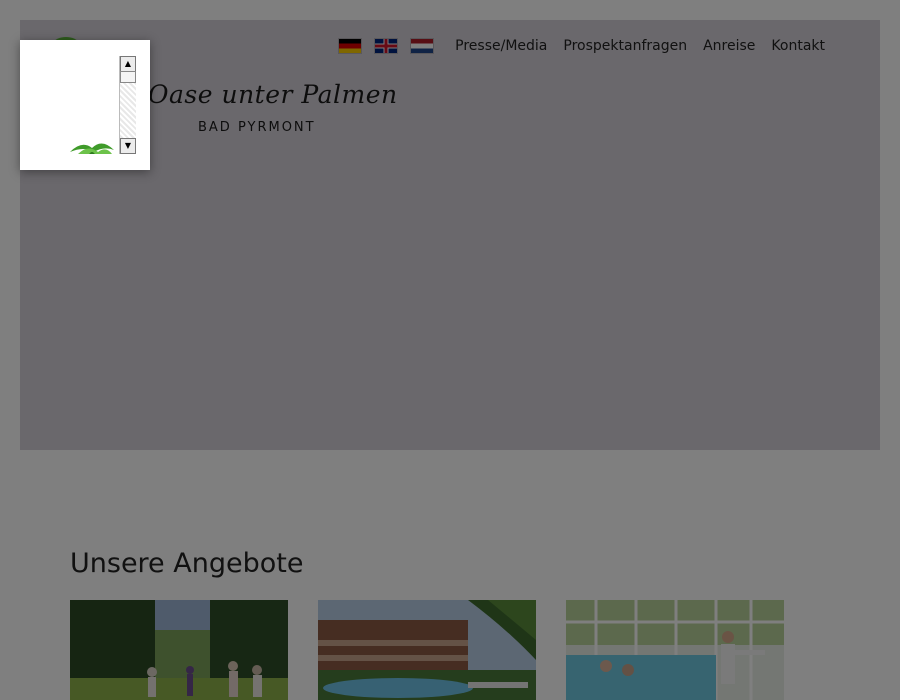 Image resolution: width=900 pixels, height=700 pixels. I want to click on palm-leaf-icon, so click(92, 148).